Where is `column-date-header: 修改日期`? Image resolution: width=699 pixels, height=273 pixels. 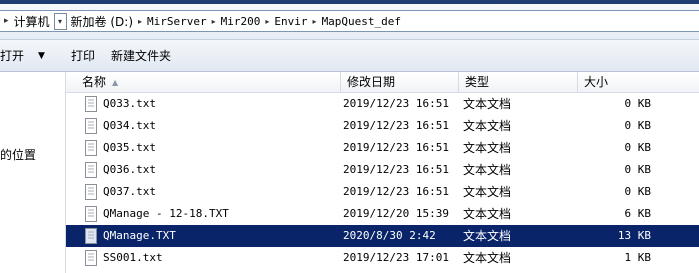
column-date-header: 修改日期 is located at coordinates (400, 82).